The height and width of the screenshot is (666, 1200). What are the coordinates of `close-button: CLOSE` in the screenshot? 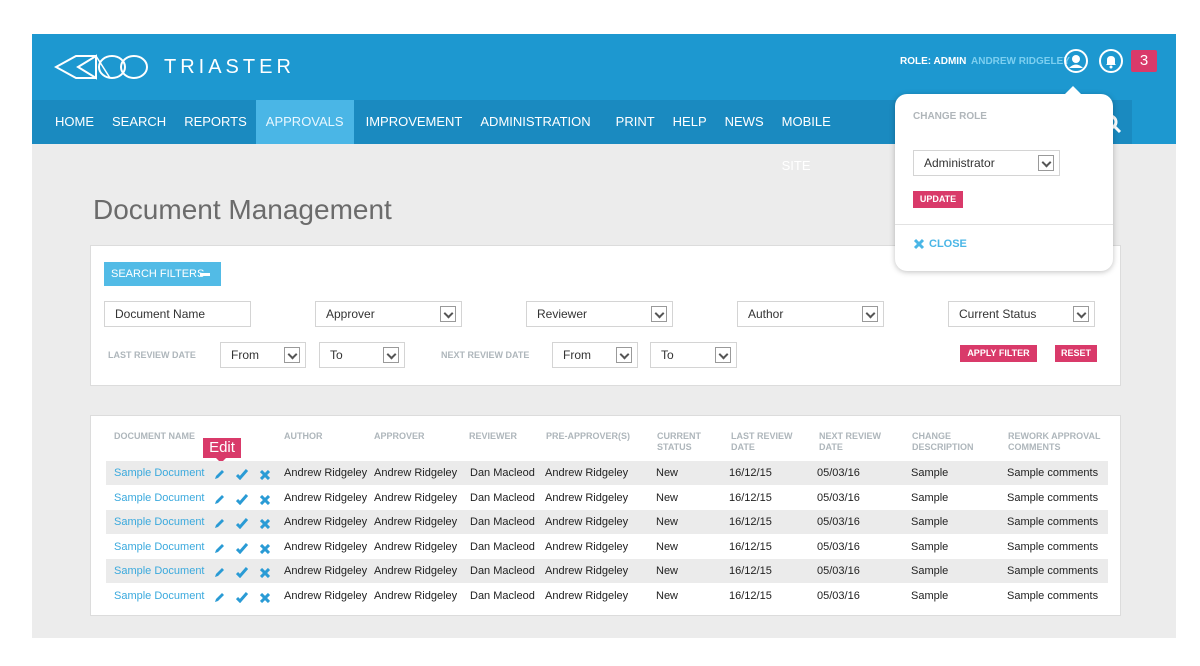 It's located at (940, 244).